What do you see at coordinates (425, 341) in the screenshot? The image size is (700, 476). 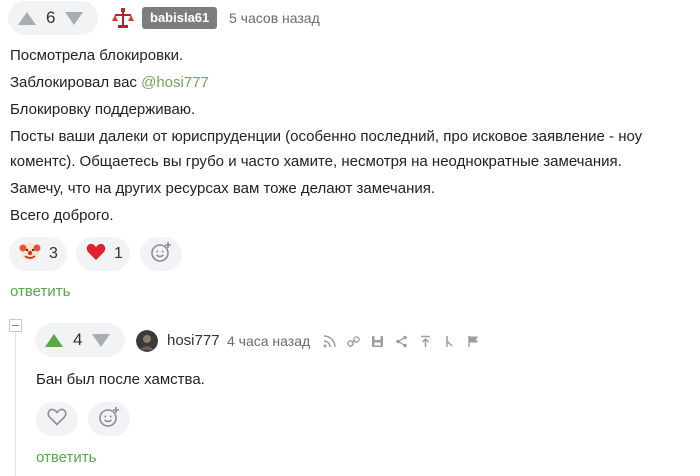 I see `up-icon` at bounding box center [425, 341].